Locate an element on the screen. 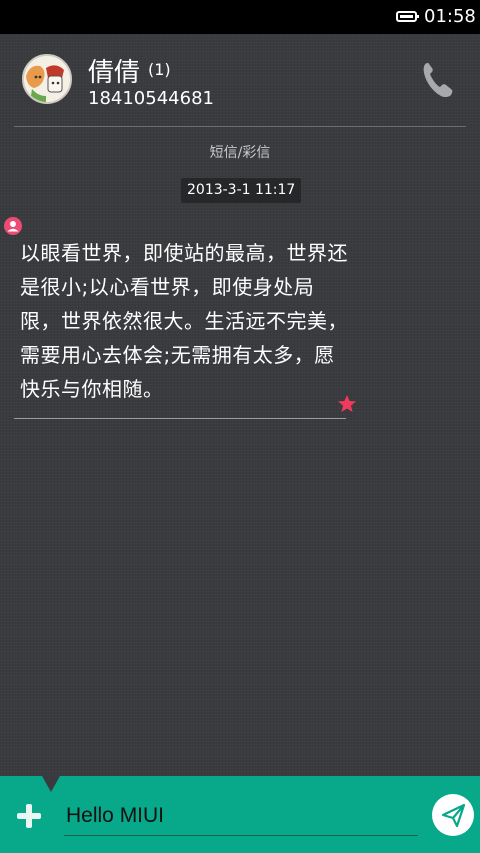 Image resolution: width=480 pixels, height=853 pixels. input-underline is located at coordinates (241, 835).